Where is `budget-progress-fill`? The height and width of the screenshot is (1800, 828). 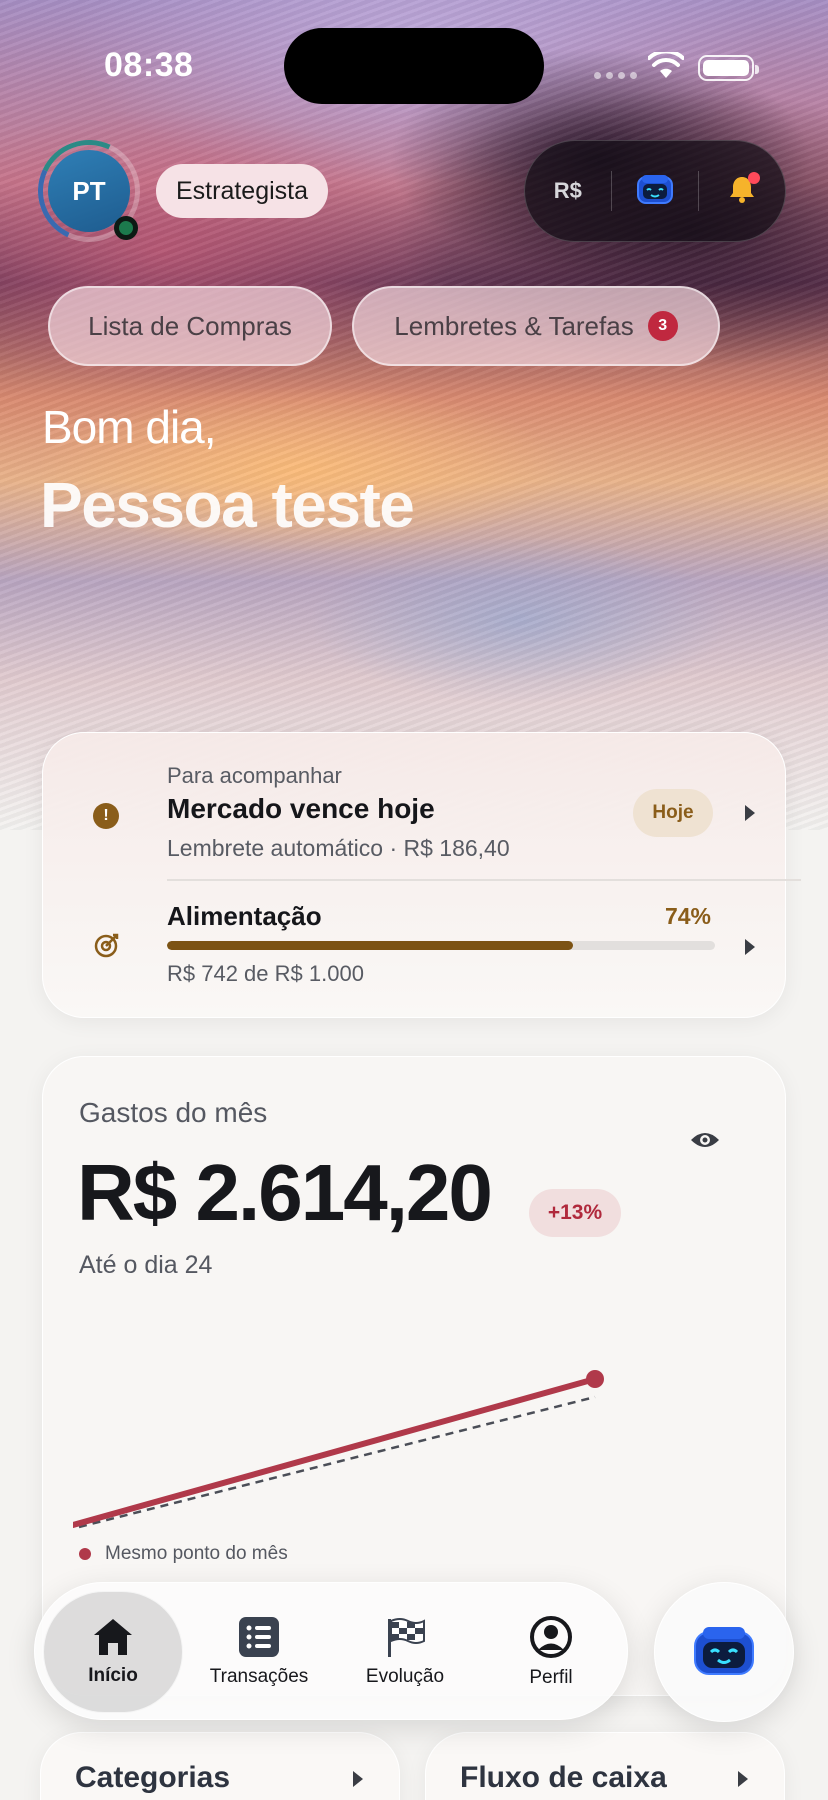 budget-progress-fill is located at coordinates (370, 945).